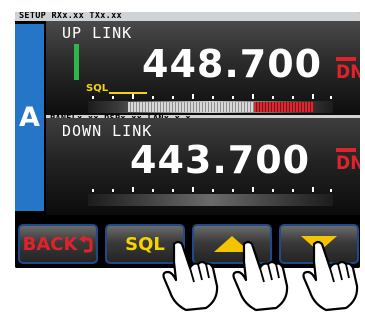 The image size is (365, 314). I want to click on back-button: BACK, so click(58, 244).